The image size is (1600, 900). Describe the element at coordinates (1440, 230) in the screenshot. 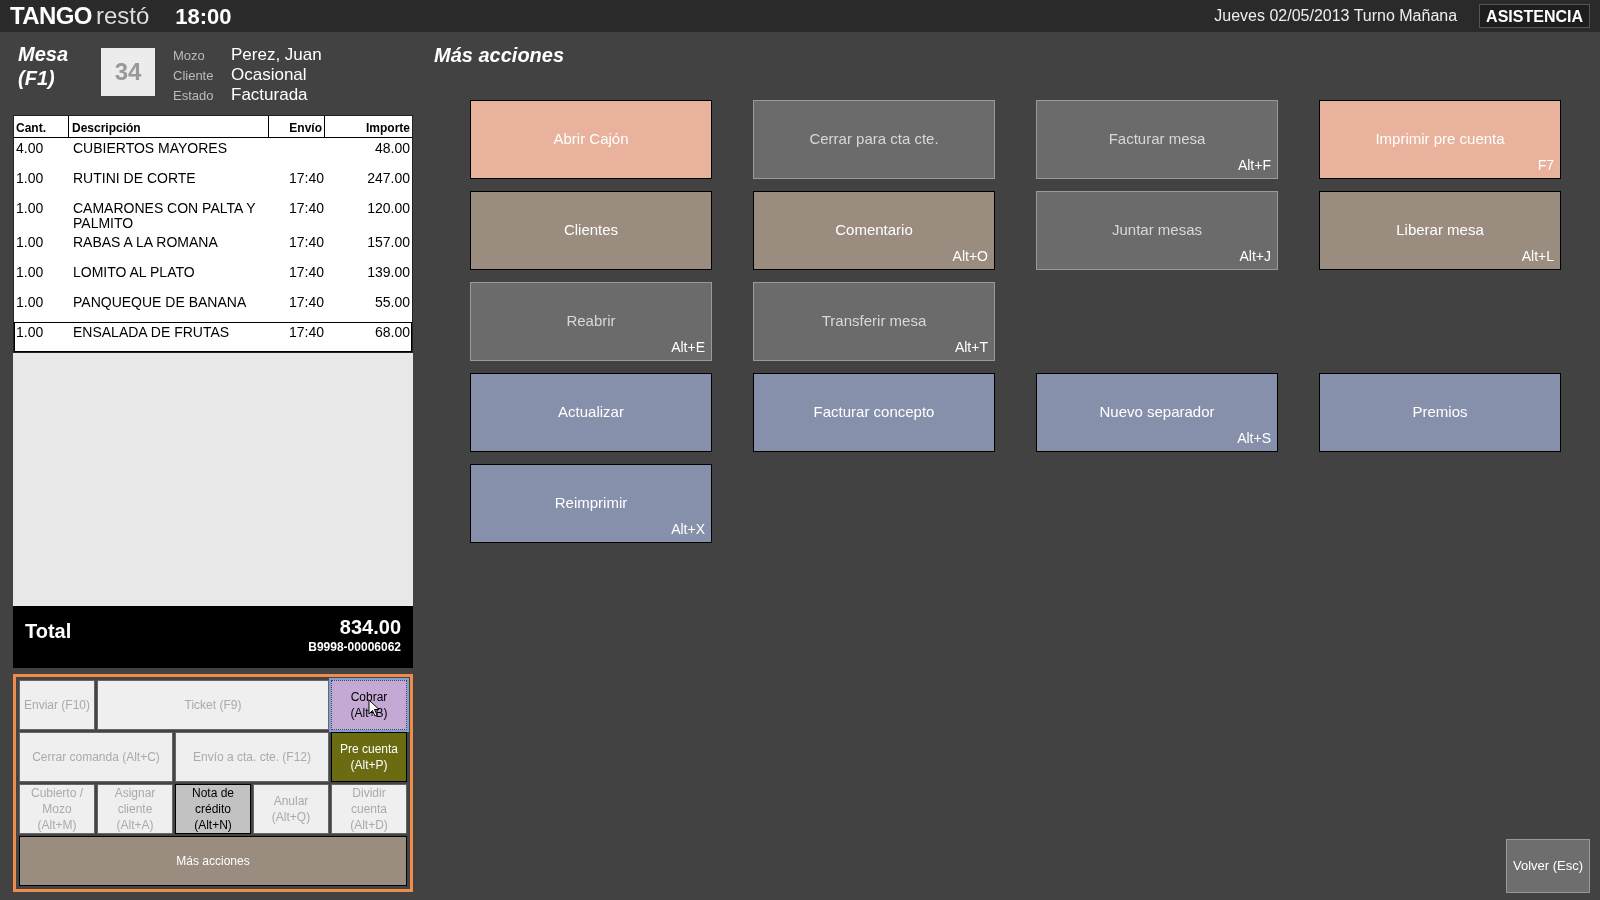

I see `action-tile: Liberar mesa Alt+L` at that location.